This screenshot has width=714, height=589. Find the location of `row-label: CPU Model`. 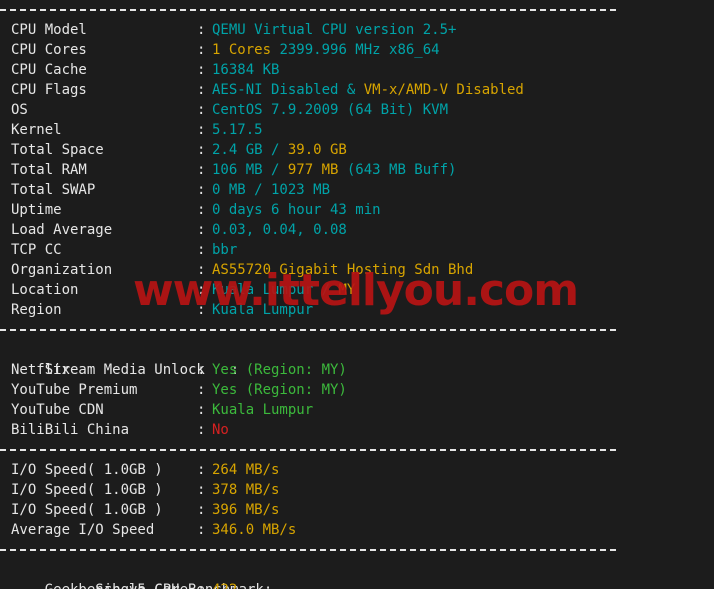

row-label: CPU Model is located at coordinates (49, 30).